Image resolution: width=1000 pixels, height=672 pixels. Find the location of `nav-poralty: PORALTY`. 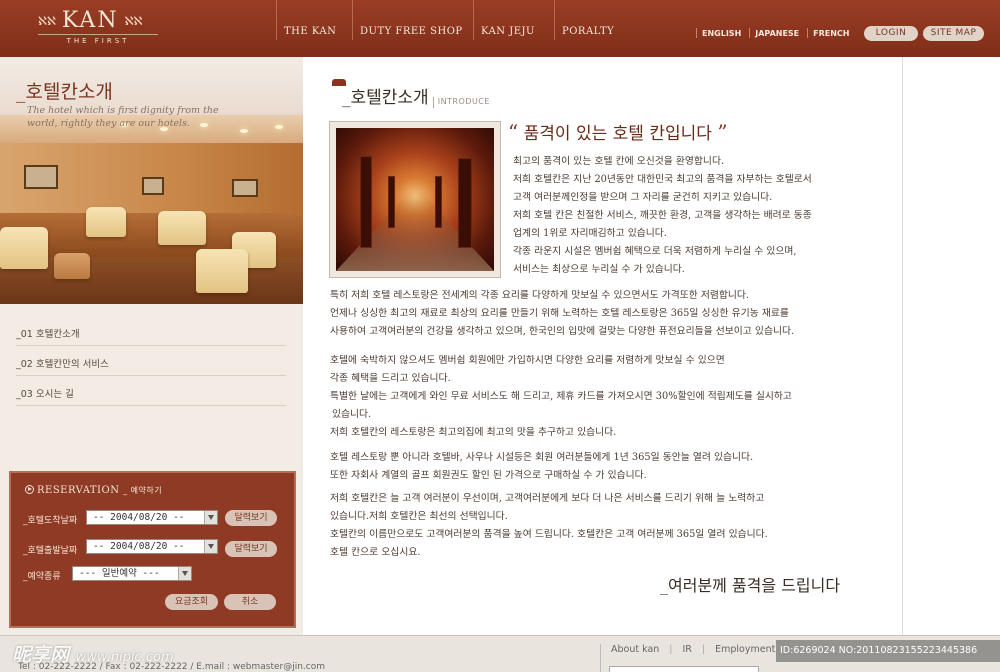

nav-poralty: PORALTY is located at coordinates (594, 20).